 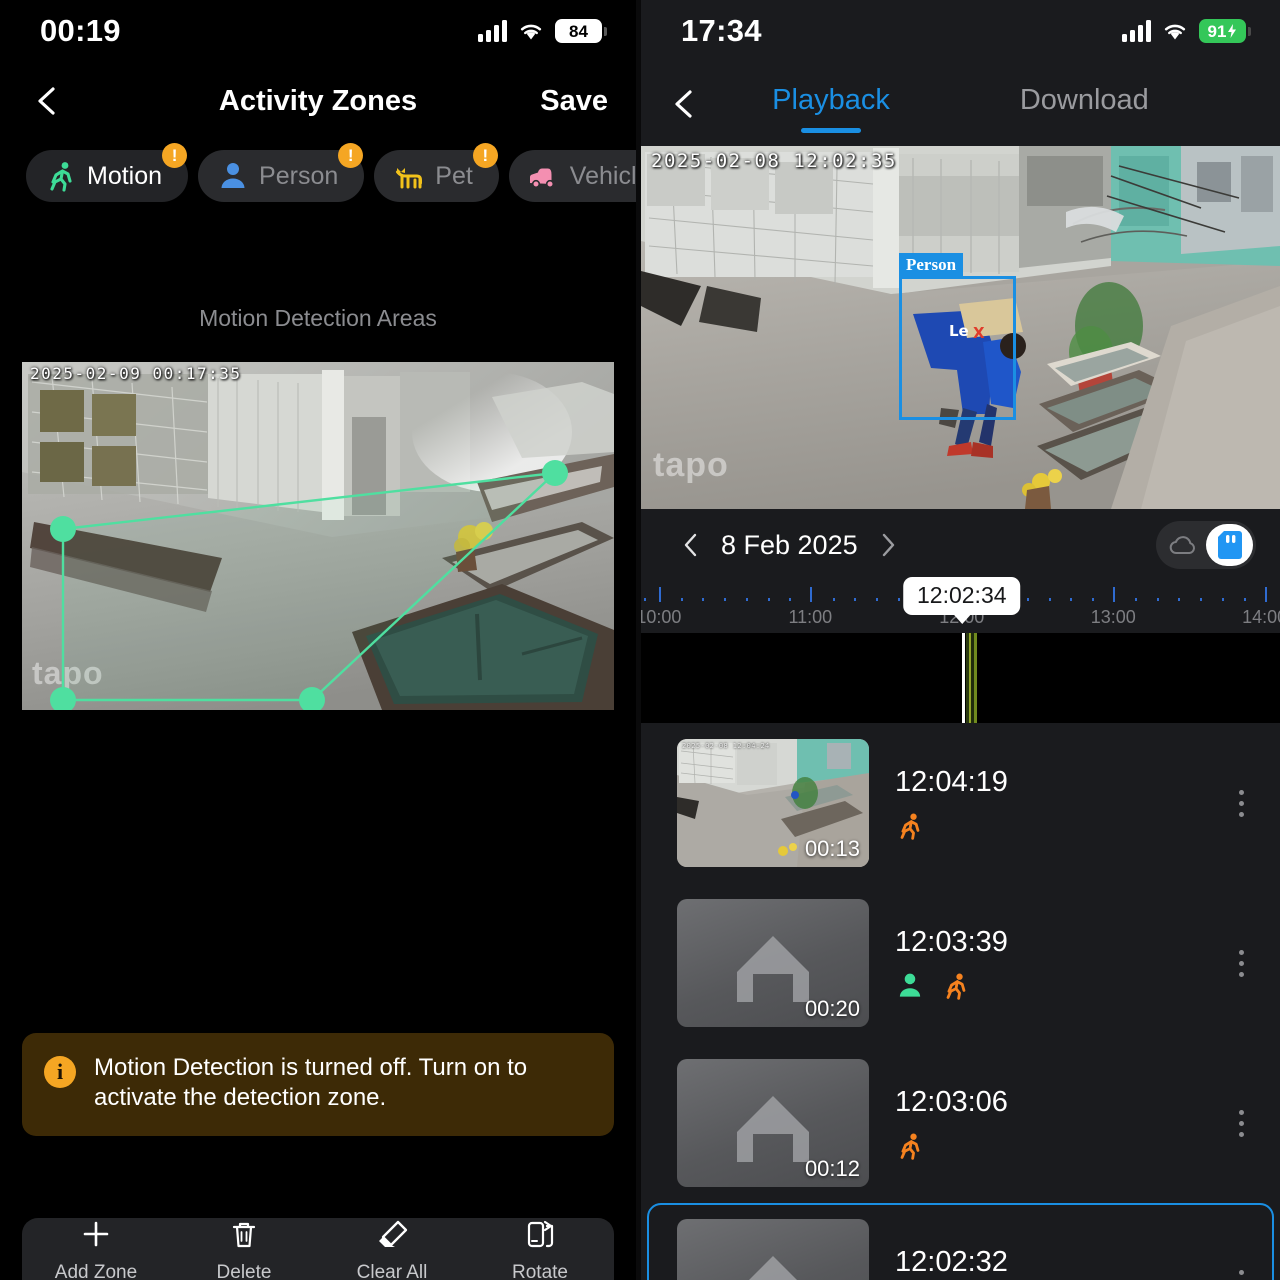 What do you see at coordinates (957, 336) in the screenshot?
I see `person-detection-box: Person` at bounding box center [957, 336].